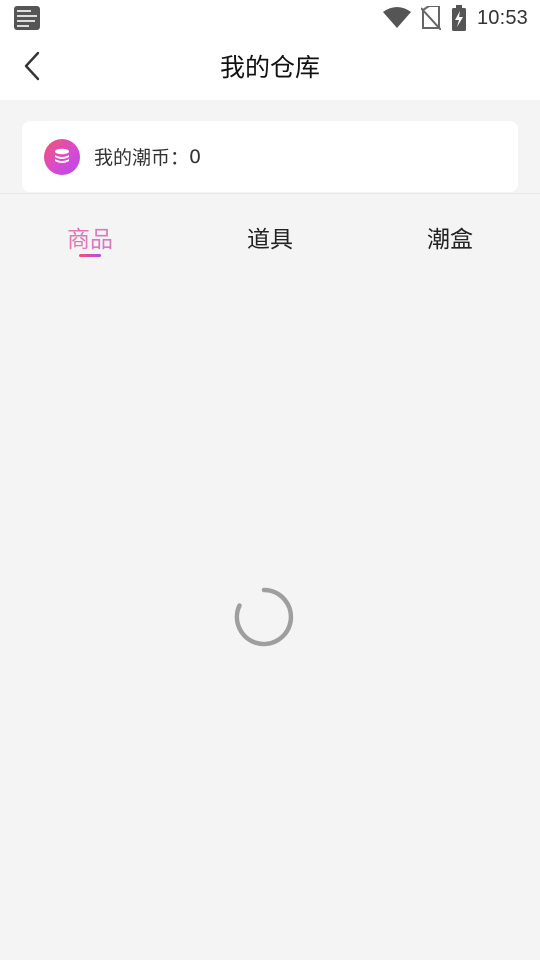 The width and height of the screenshot is (540, 960). What do you see at coordinates (27, 18) in the screenshot?
I see `app-notification-icon` at bounding box center [27, 18].